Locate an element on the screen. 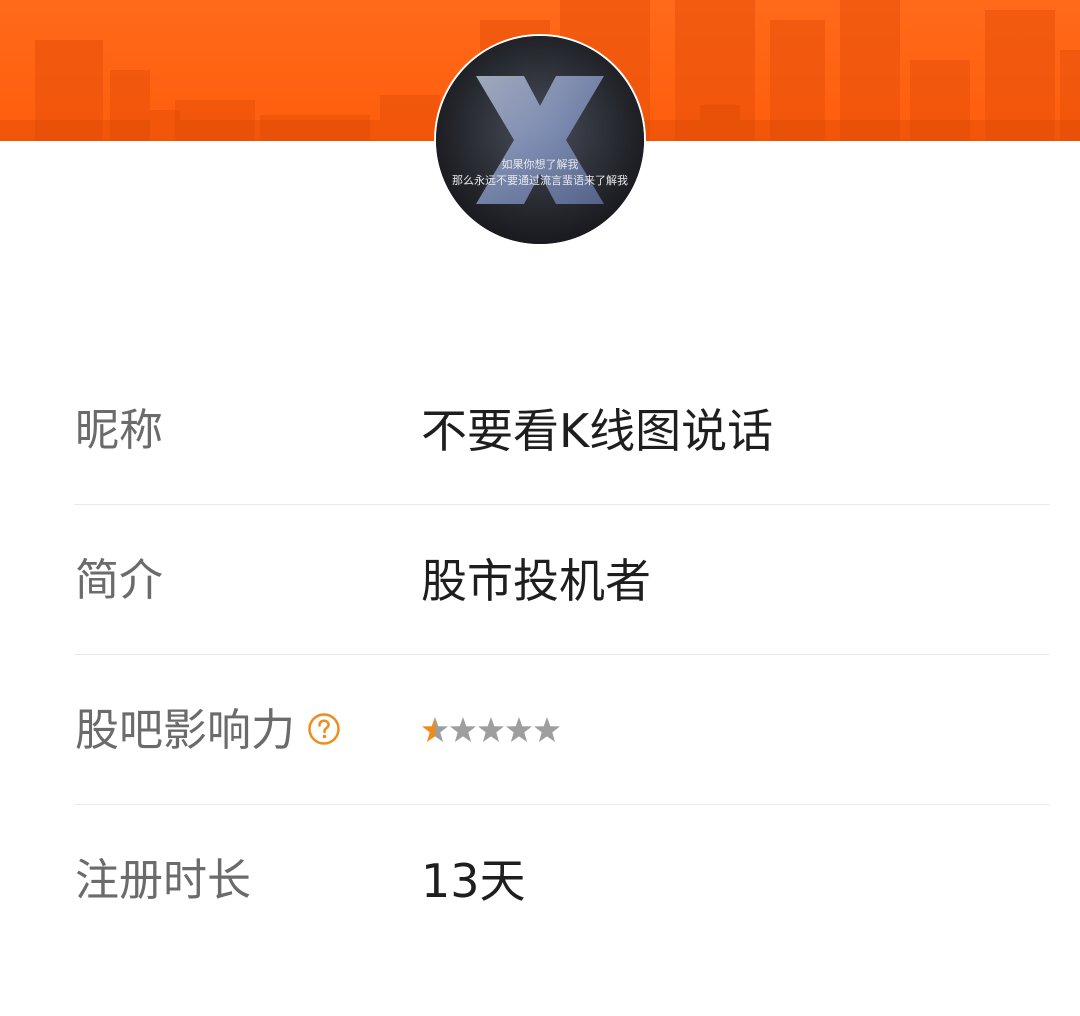  bio-row: 简介 股市投机者 is located at coordinates (562, 580).